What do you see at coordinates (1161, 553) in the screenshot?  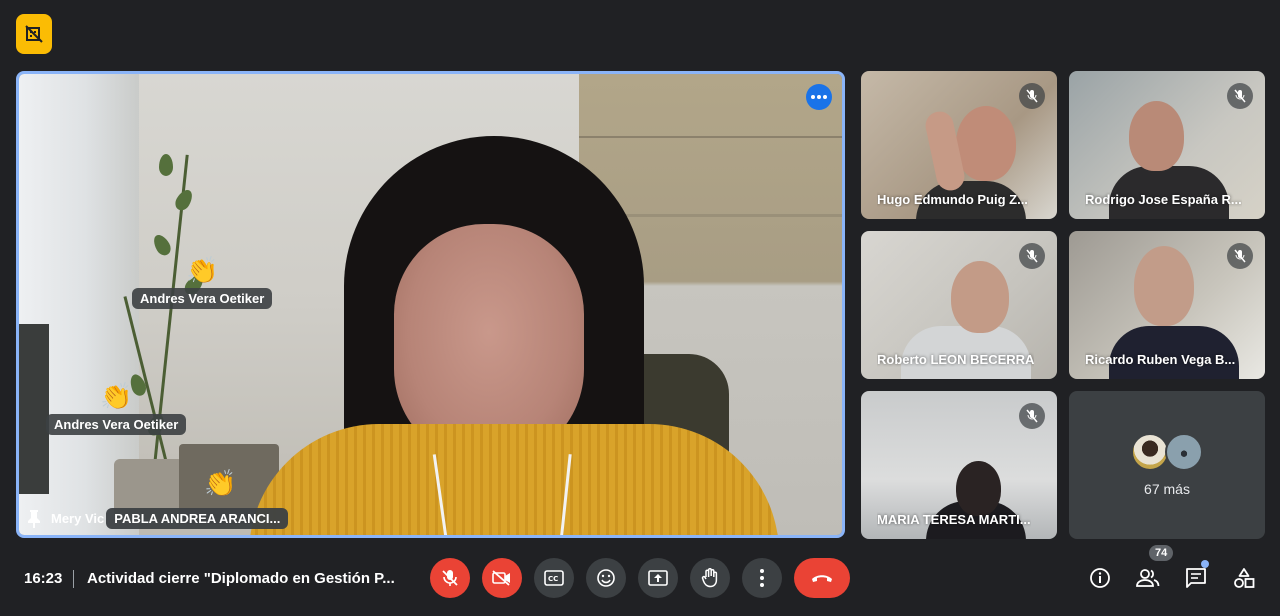 I see `participant-count-badge: 74` at bounding box center [1161, 553].